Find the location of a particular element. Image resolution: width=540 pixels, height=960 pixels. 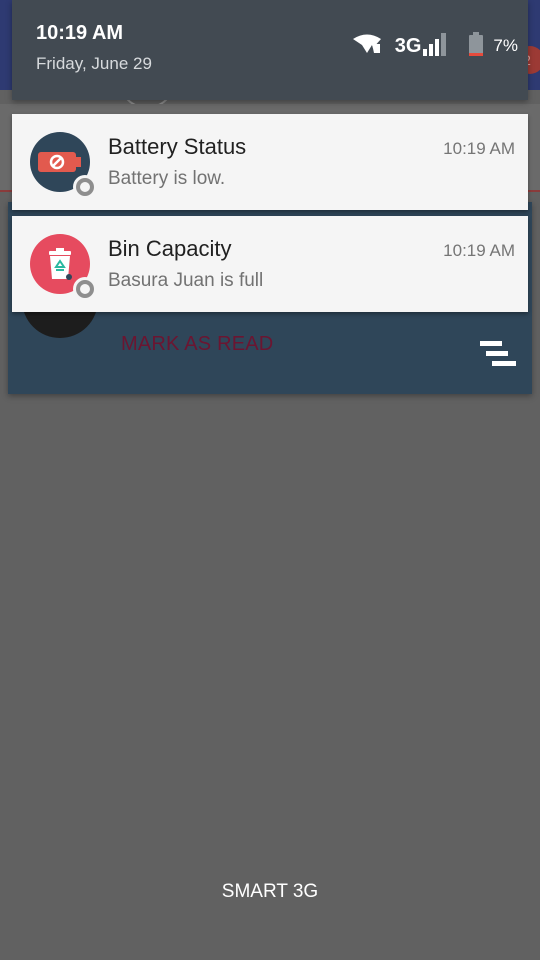

mark-as-read-button: MARK AS READ is located at coordinates (197, 344).